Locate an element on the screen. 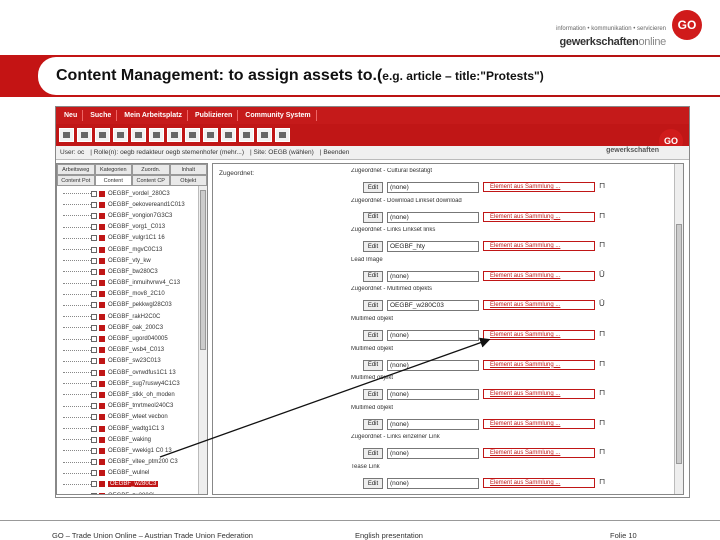 The width and height of the screenshot is (720, 540). tree-item: OEGBF_rakH2C0C is located at coordinates (128, 316).